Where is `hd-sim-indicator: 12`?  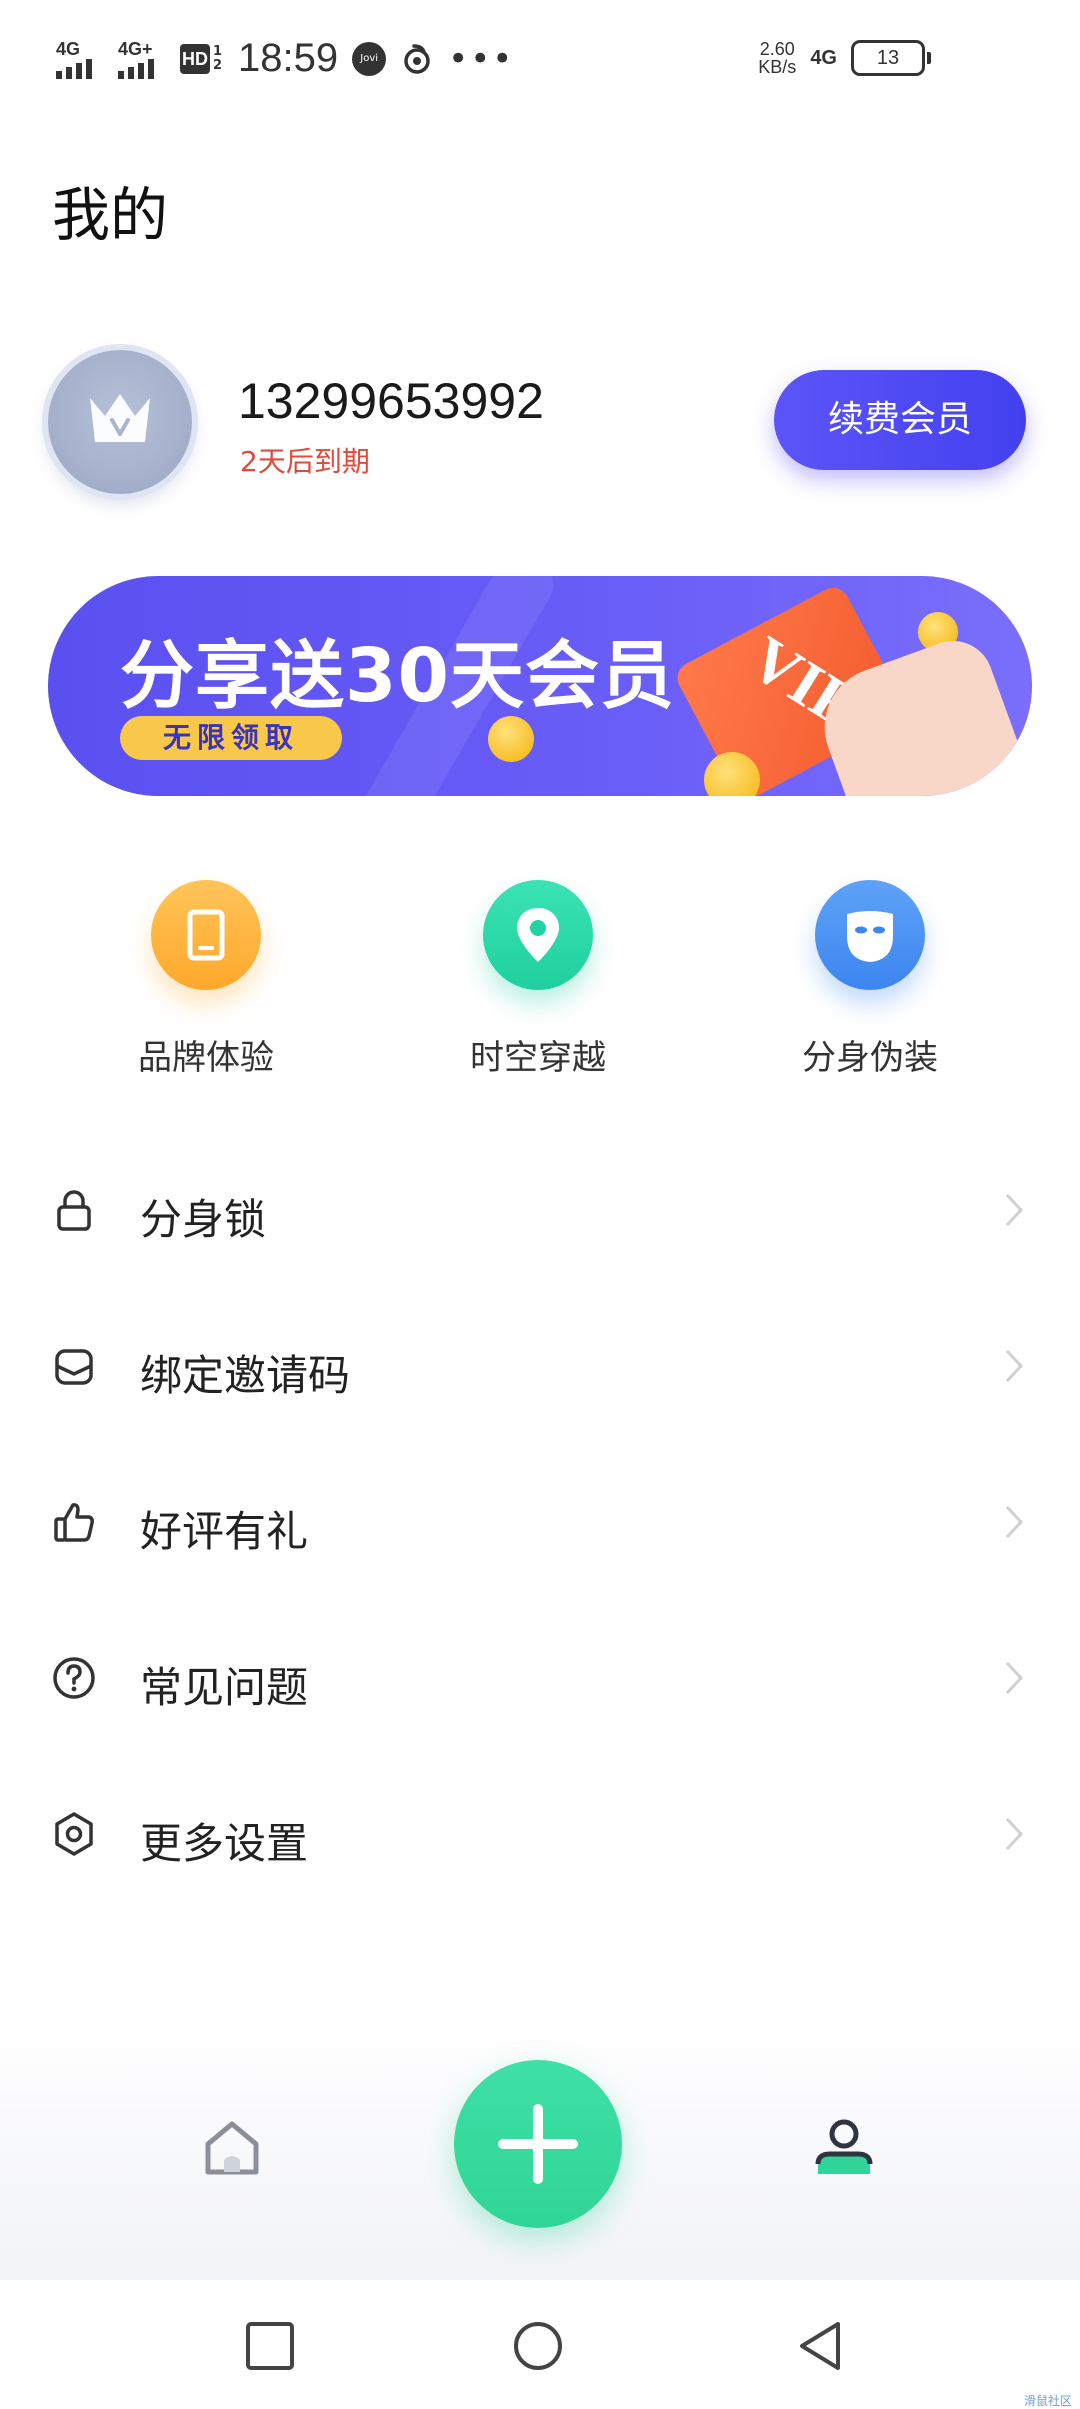
hd-sim-indicator: 12 is located at coordinates (218, 58).